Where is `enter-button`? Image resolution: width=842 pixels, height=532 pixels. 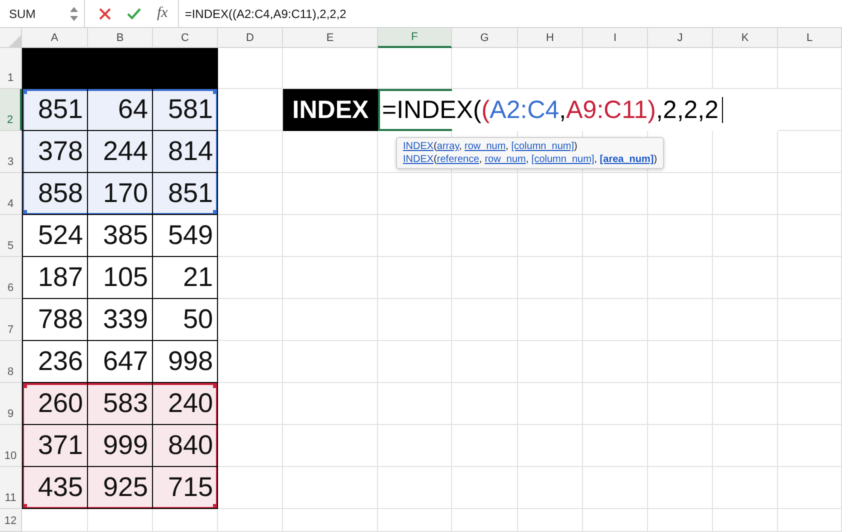 enter-button is located at coordinates (134, 14).